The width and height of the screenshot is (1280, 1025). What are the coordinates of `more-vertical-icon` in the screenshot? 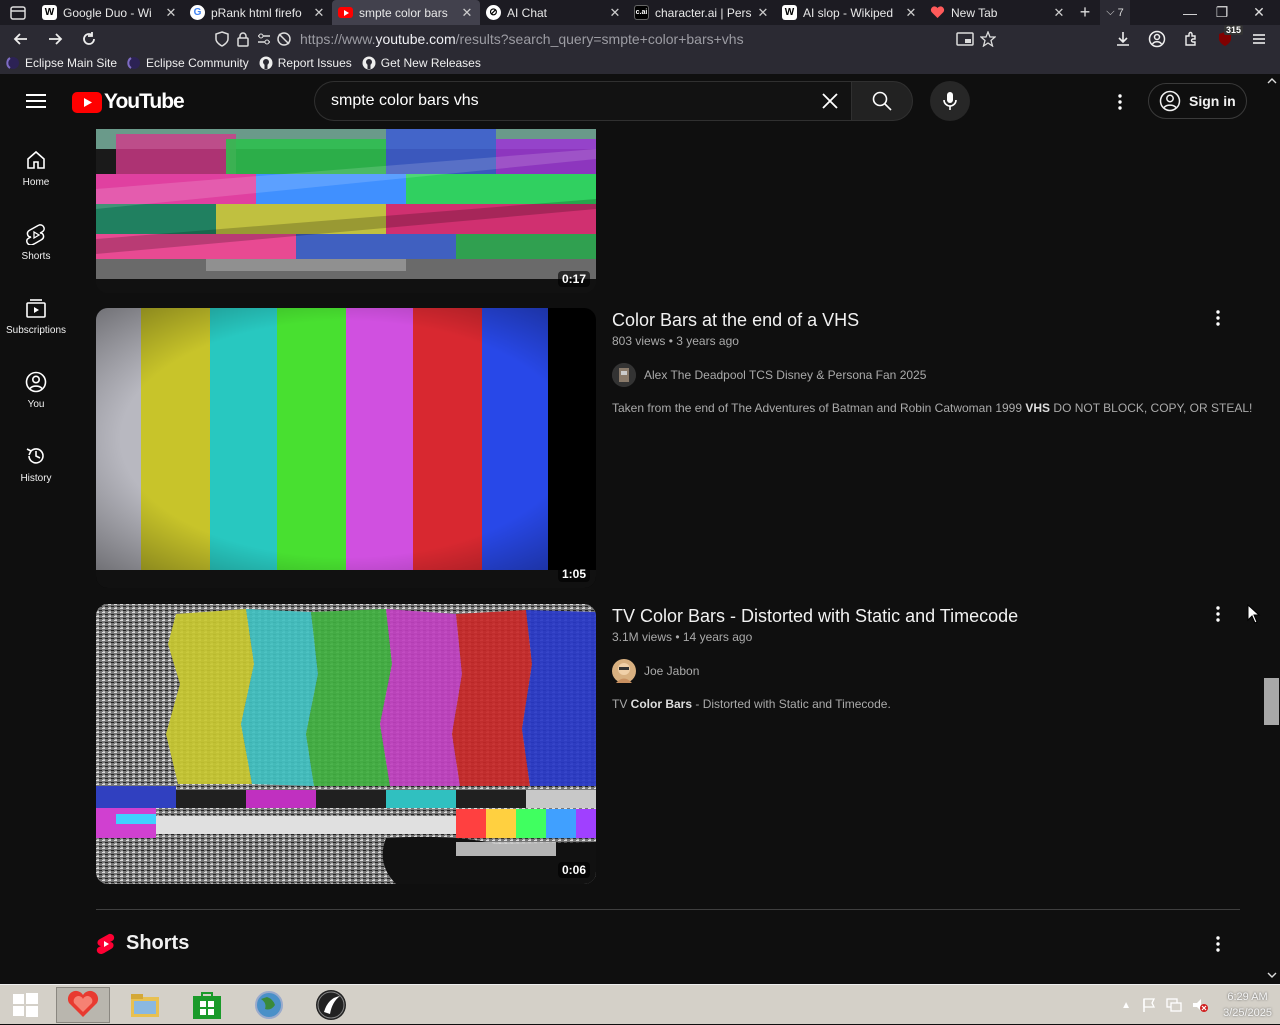 It's located at (1120, 102).